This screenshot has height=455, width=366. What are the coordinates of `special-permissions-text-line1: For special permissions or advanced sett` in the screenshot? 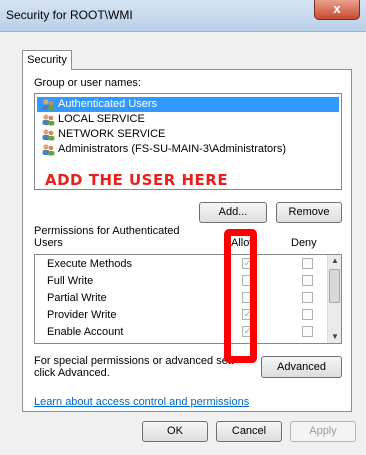 It's located at (134, 361).